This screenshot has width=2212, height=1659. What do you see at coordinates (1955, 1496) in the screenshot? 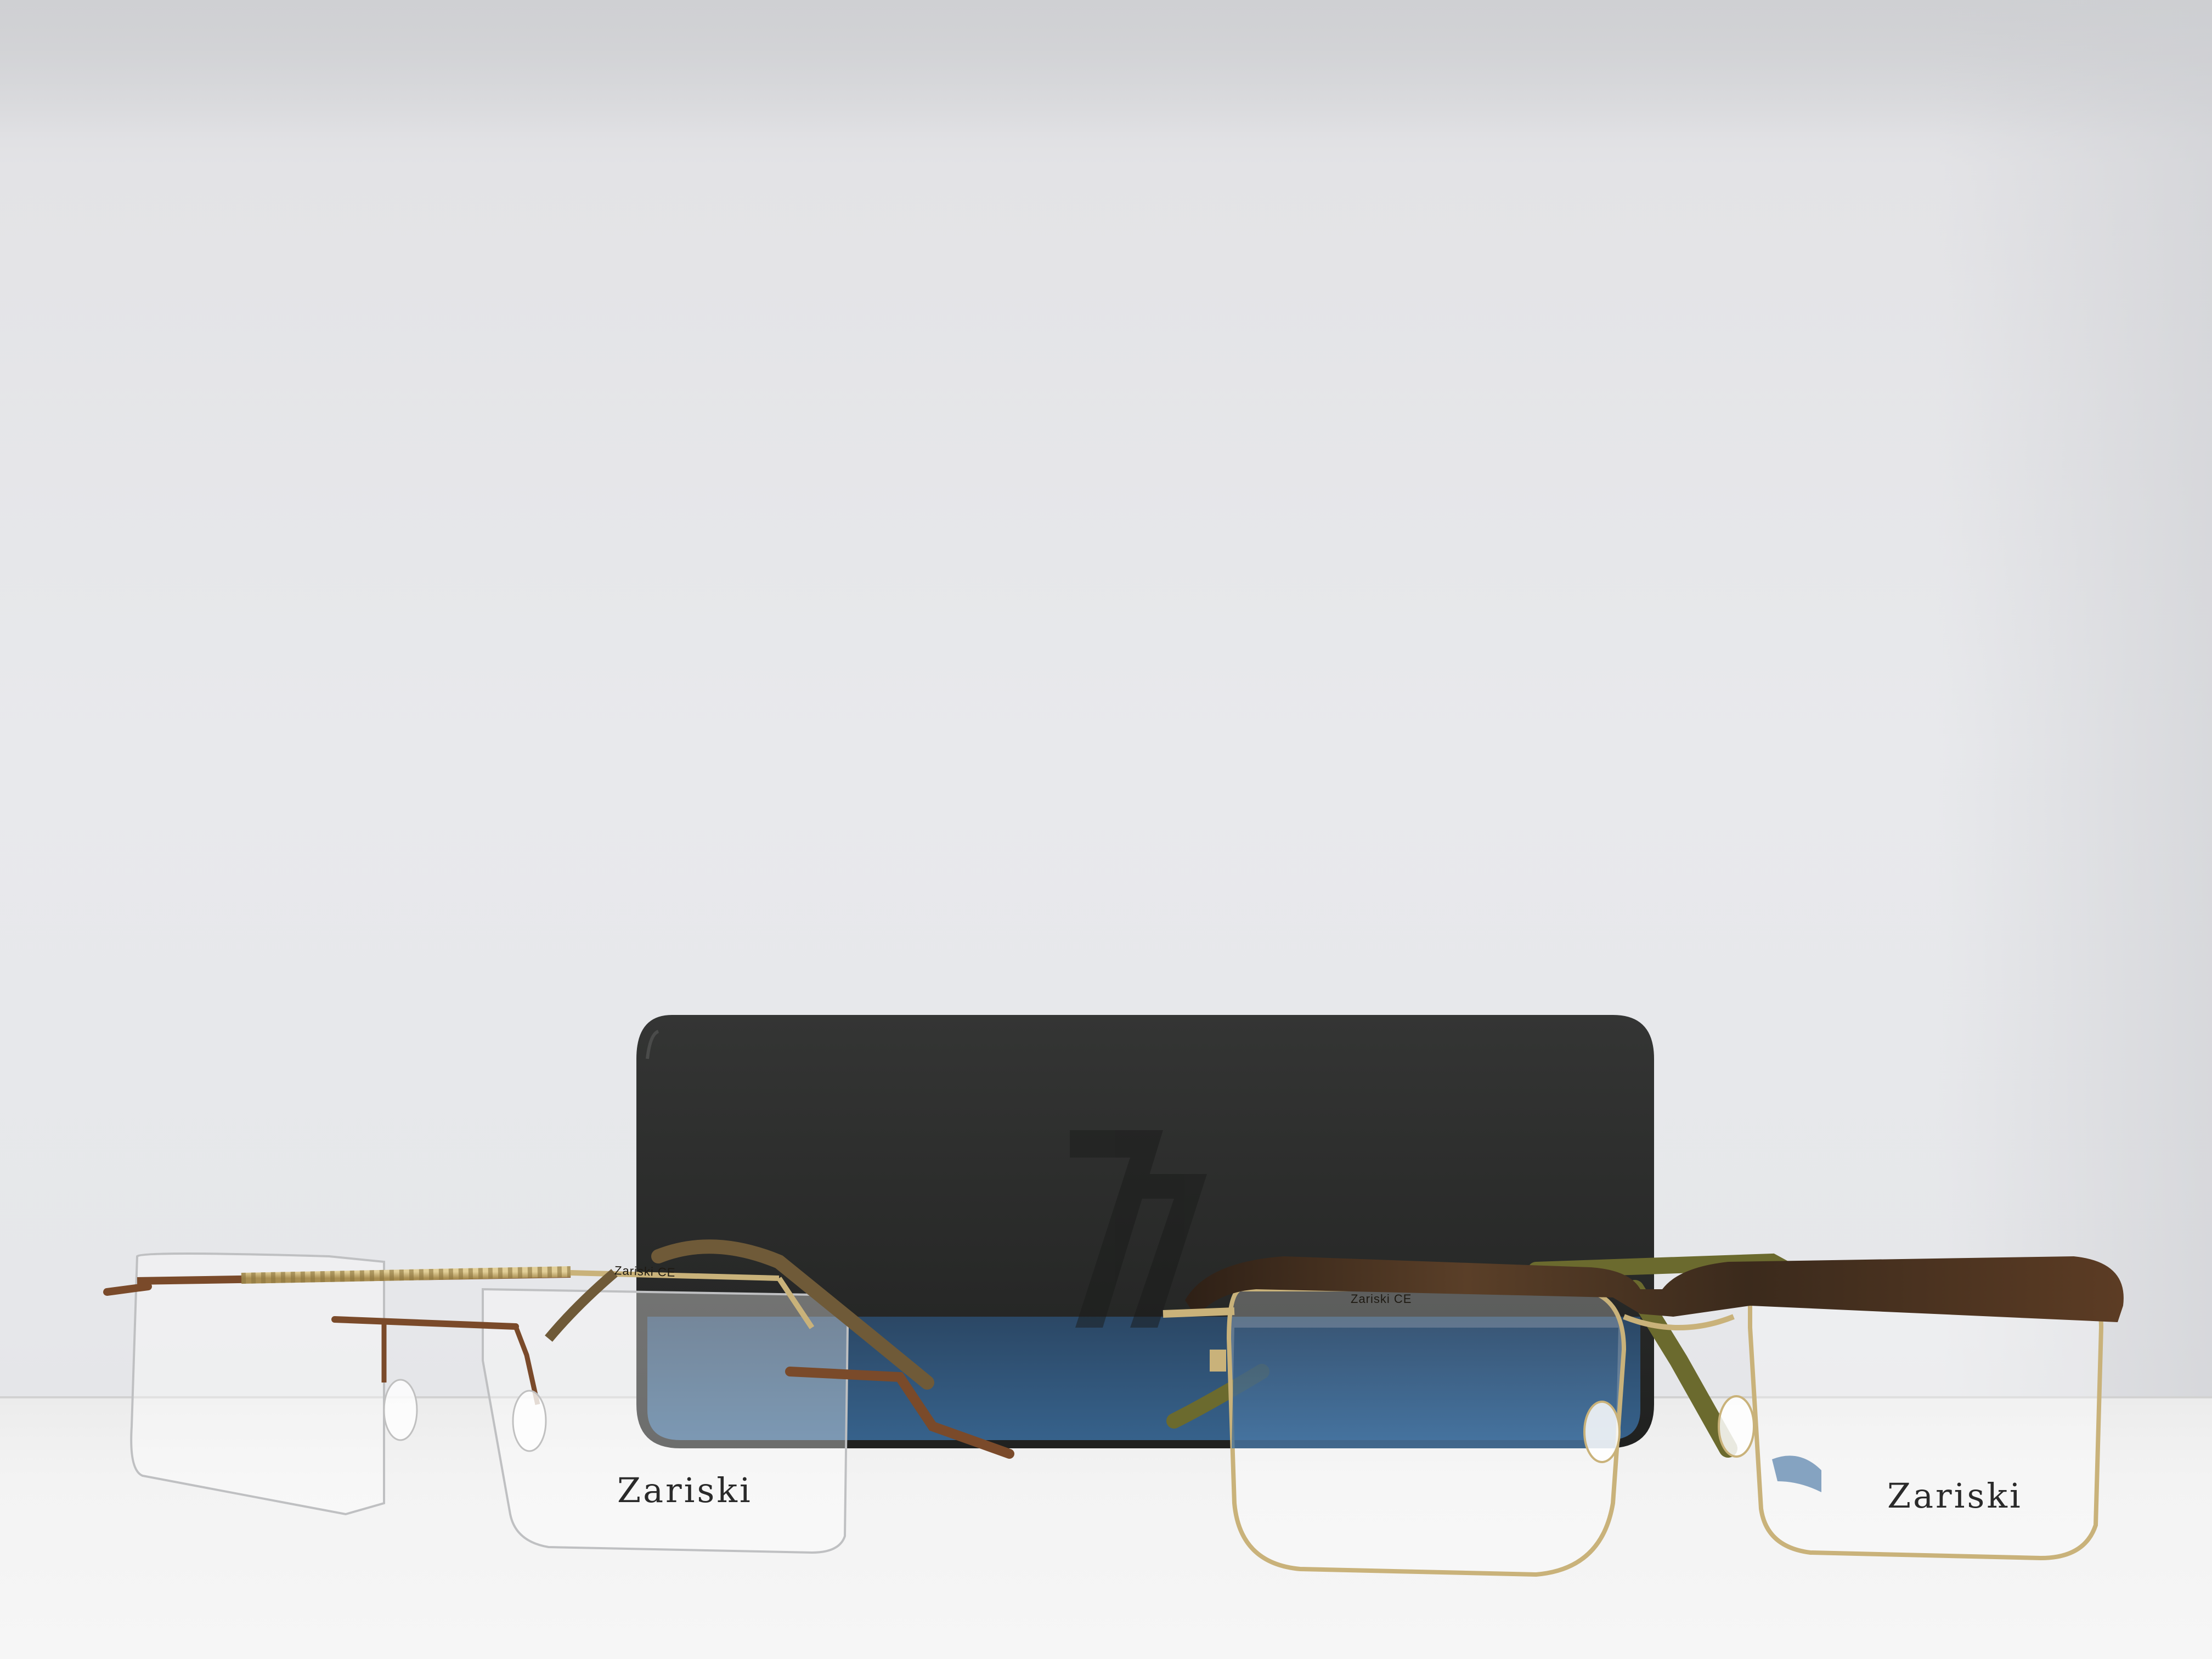
I see `right-lens-brand: Zariski` at bounding box center [1955, 1496].